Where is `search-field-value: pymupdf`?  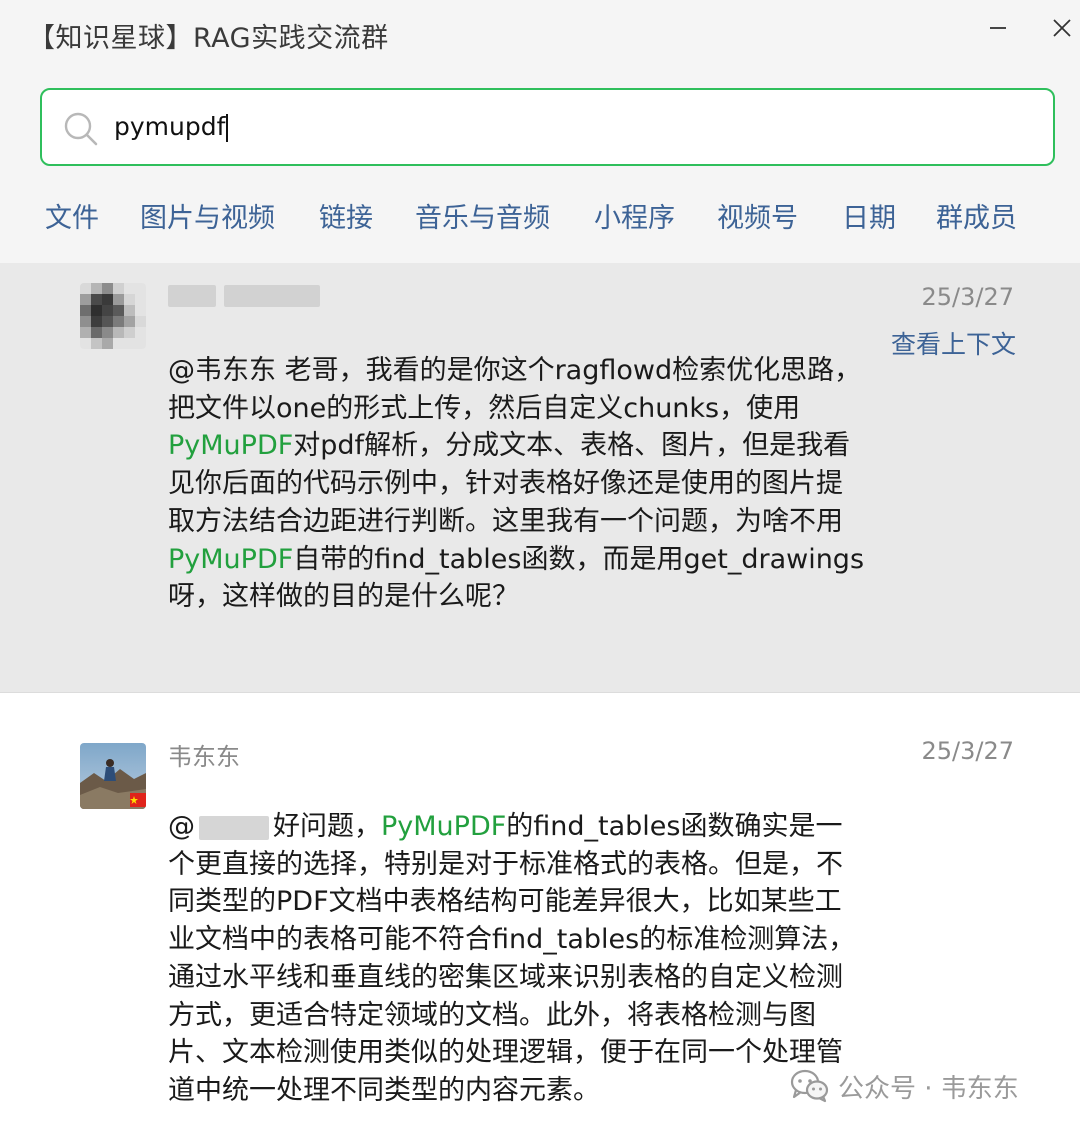 search-field-value: pymupdf is located at coordinates (171, 127).